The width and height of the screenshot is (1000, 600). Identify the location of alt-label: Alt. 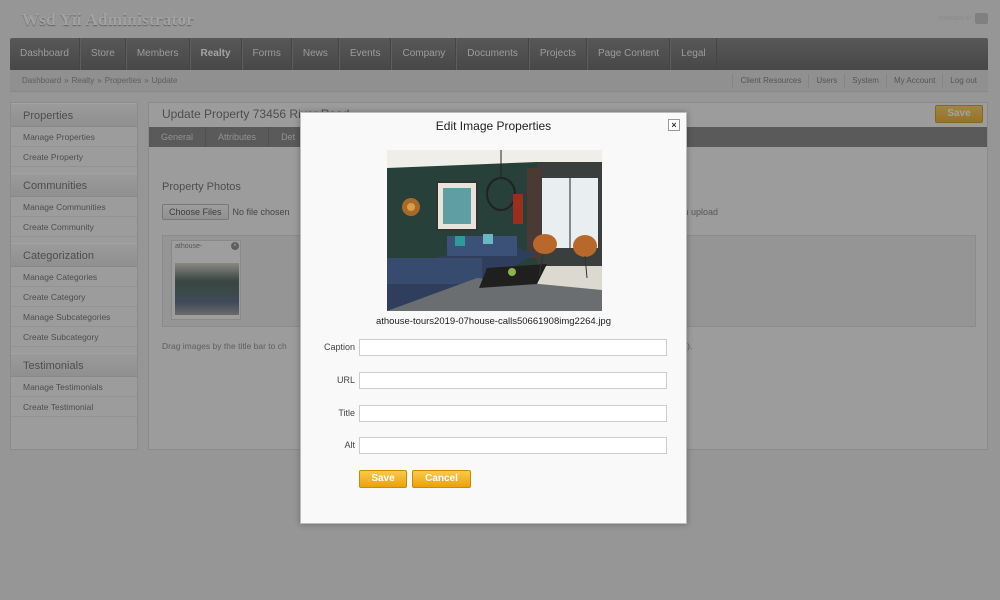
(349, 445).